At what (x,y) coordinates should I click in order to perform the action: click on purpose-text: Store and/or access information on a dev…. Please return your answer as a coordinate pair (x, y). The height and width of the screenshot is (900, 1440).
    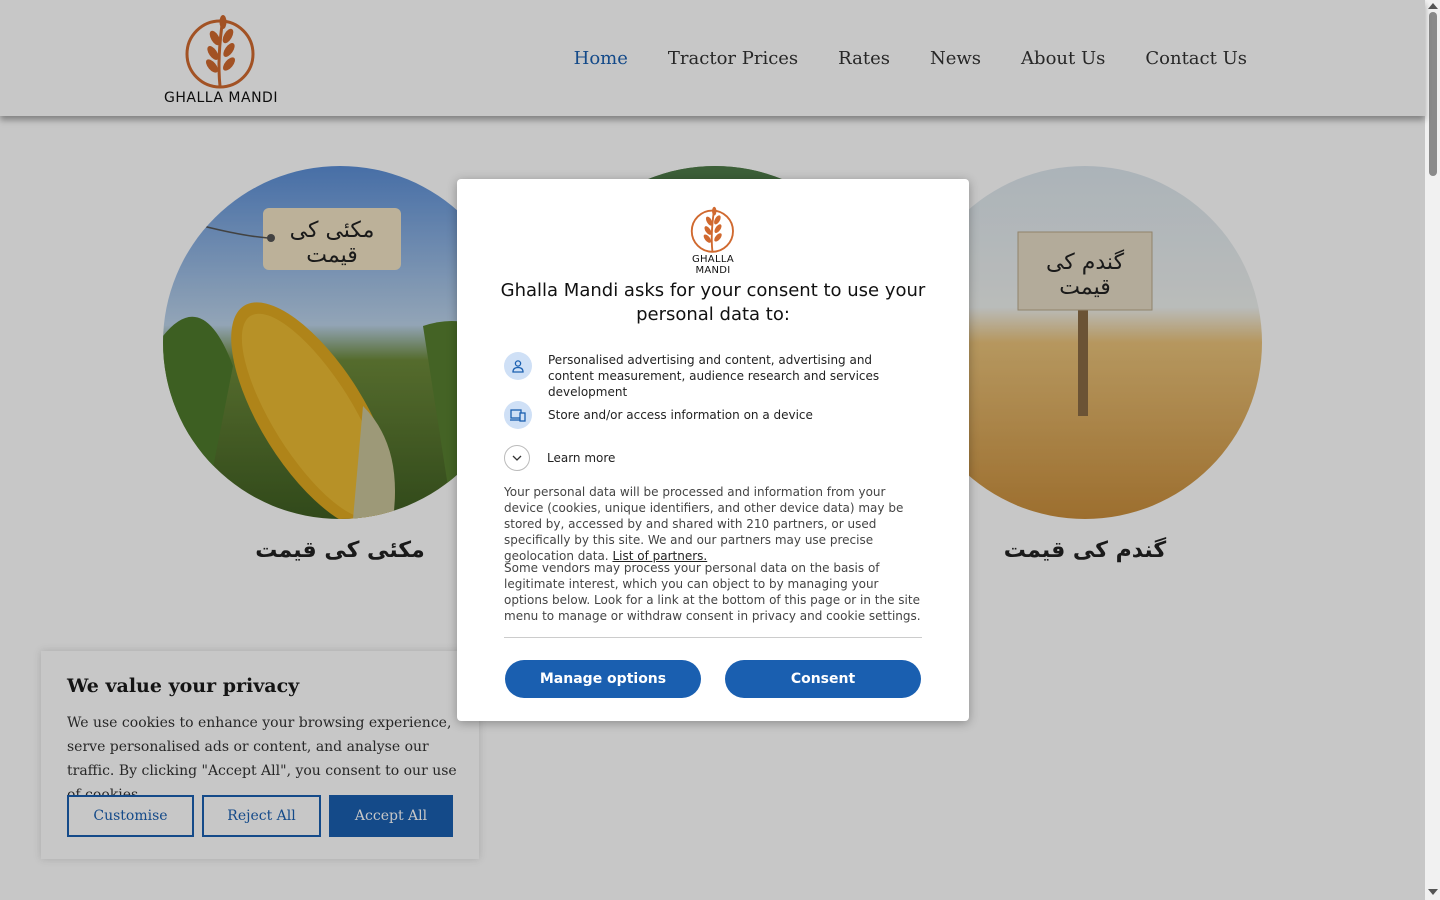
    Looking at the image, I should click on (680, 415).